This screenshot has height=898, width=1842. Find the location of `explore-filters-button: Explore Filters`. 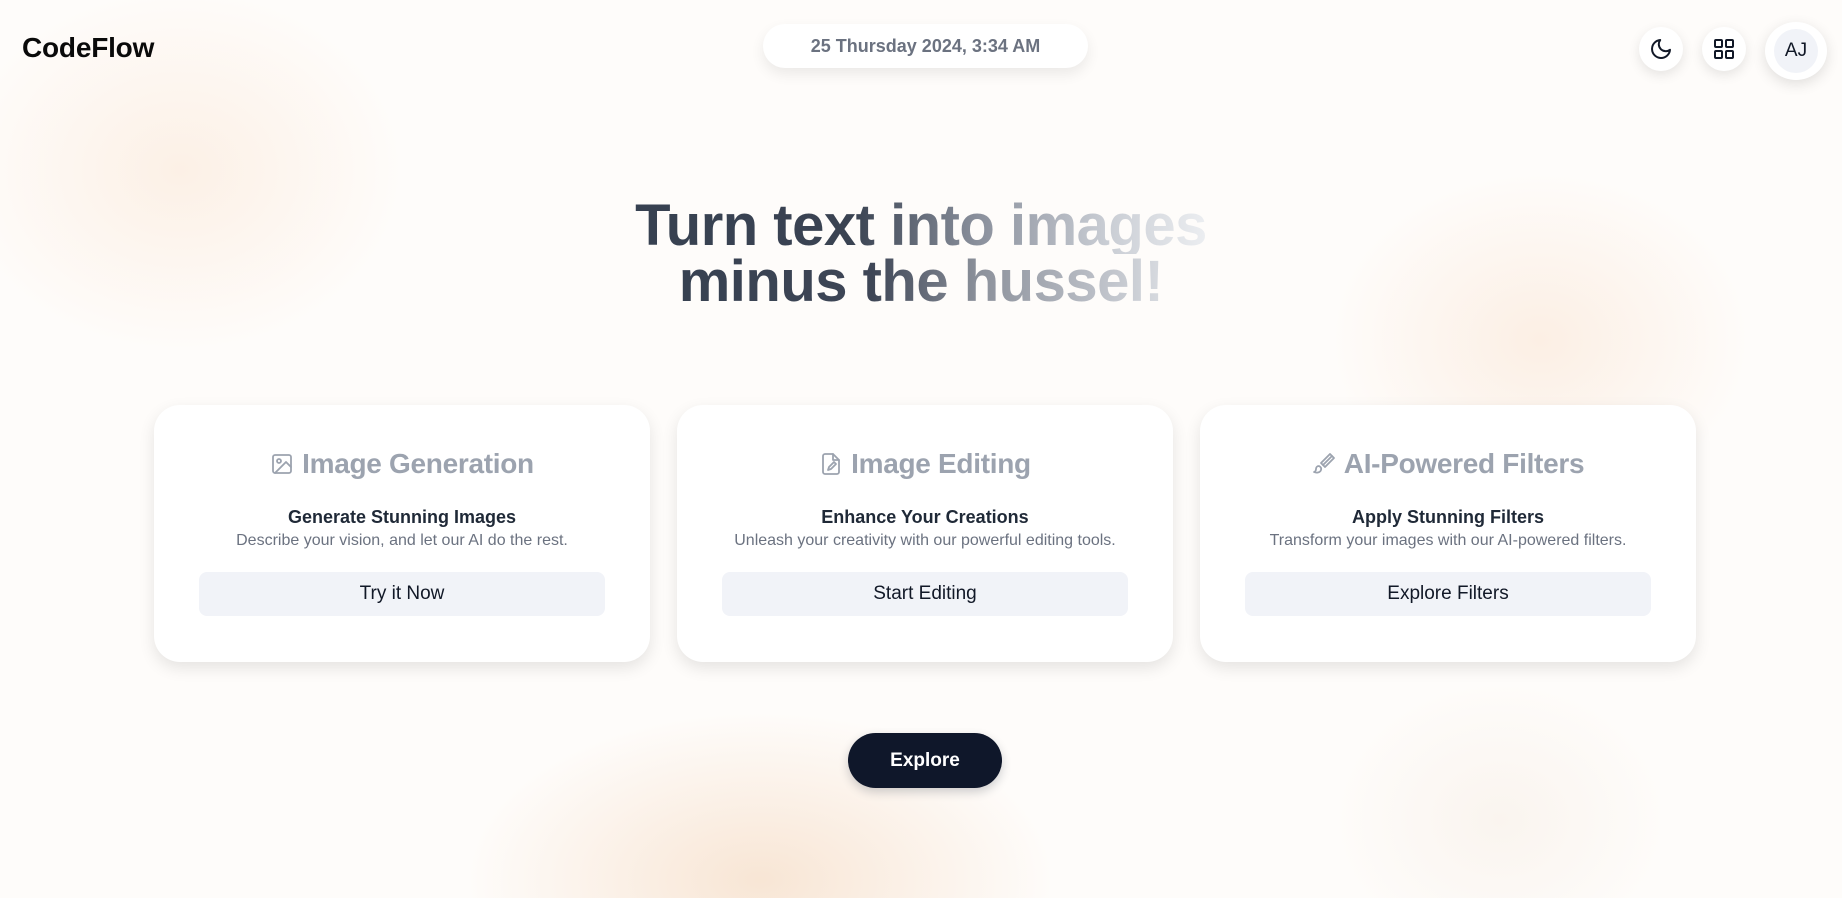

explore-filters-button: Explore Filters is located at coordinates (1448, 594).